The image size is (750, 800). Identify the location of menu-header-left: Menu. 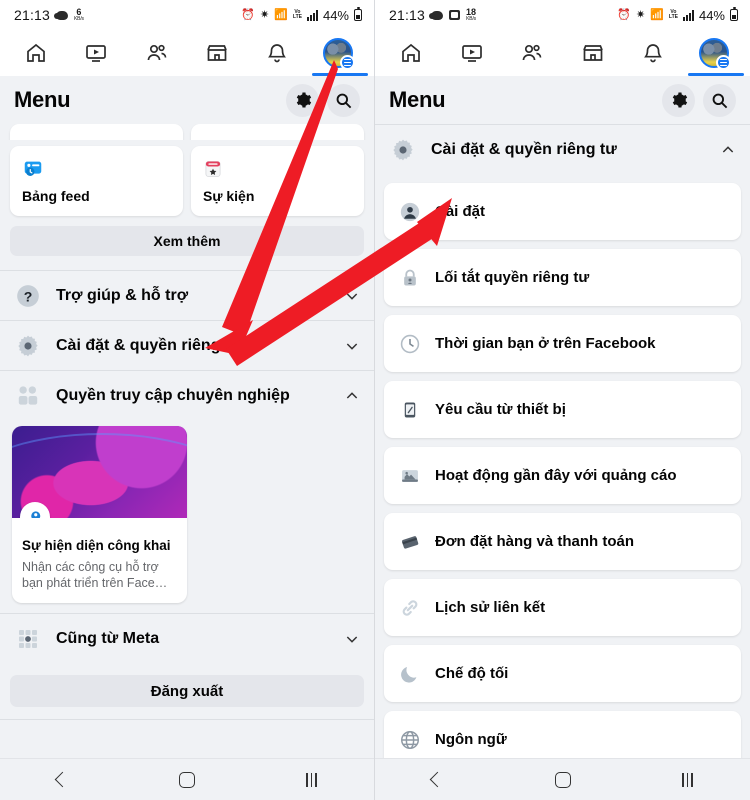
(187, 100).